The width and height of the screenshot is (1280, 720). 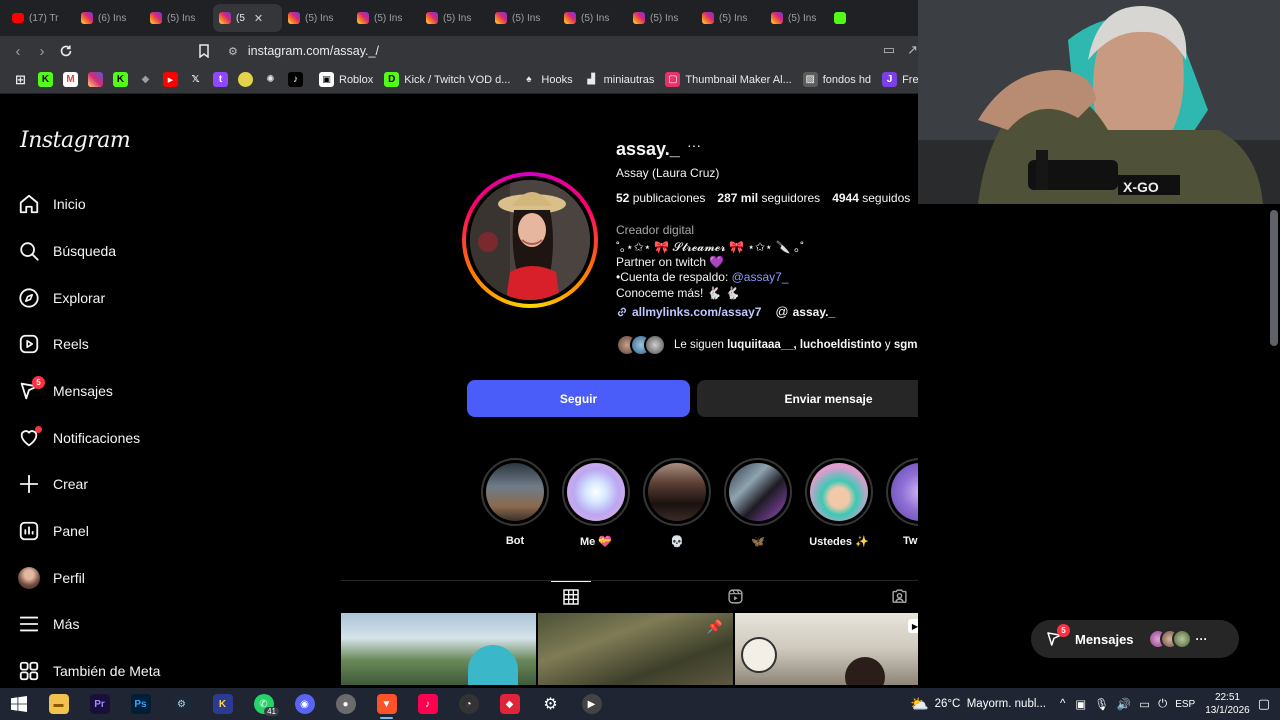 What do you see at coordinates (900, 79) in the screenshot?
I see `bookmark-free: J Free r` at bounding box center [900, 79].